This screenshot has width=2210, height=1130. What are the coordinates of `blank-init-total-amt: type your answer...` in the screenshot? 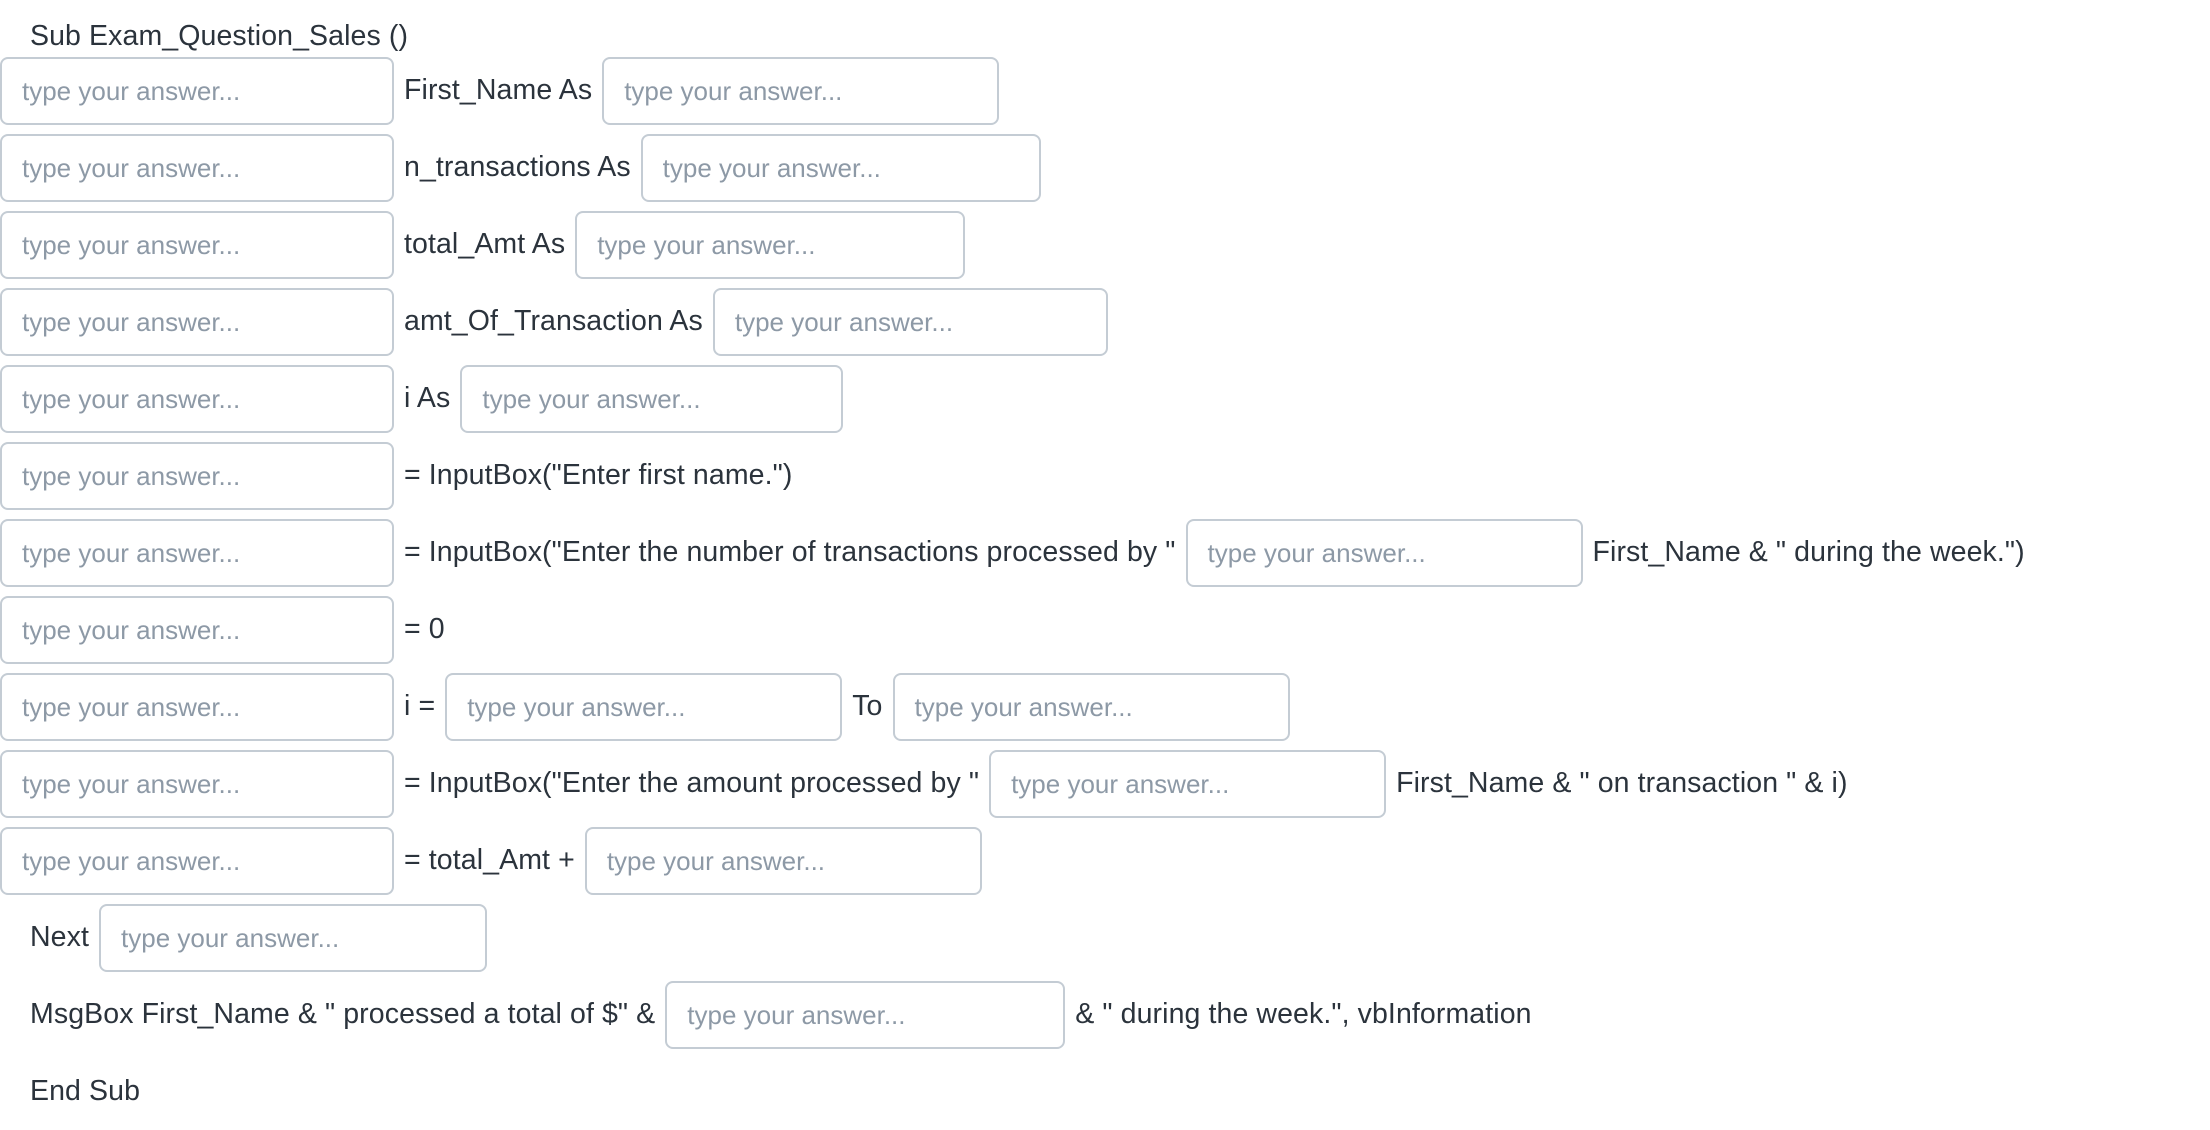 It's located at (197, 629).